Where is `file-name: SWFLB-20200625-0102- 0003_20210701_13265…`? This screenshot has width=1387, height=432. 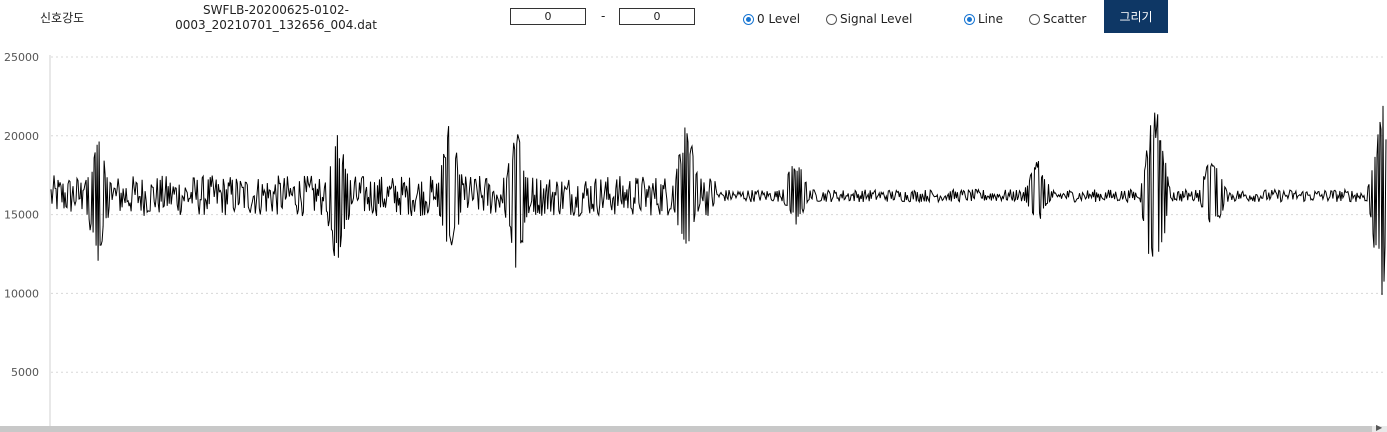 file-name: SWFLB-20200625-0102- 0003_20210701_13265… is located at coordinates (276, 18).